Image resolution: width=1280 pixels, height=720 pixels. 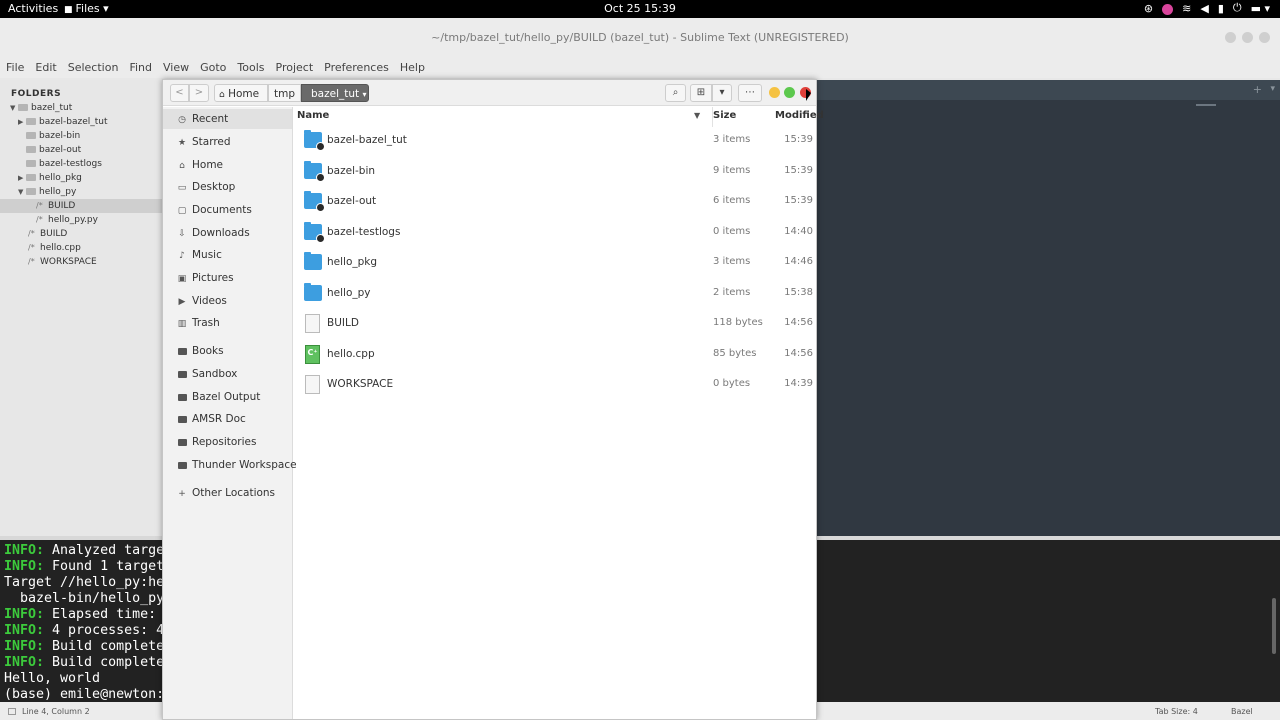 I want to click on new-tab-icon: +, so click(x=1257, y=89).